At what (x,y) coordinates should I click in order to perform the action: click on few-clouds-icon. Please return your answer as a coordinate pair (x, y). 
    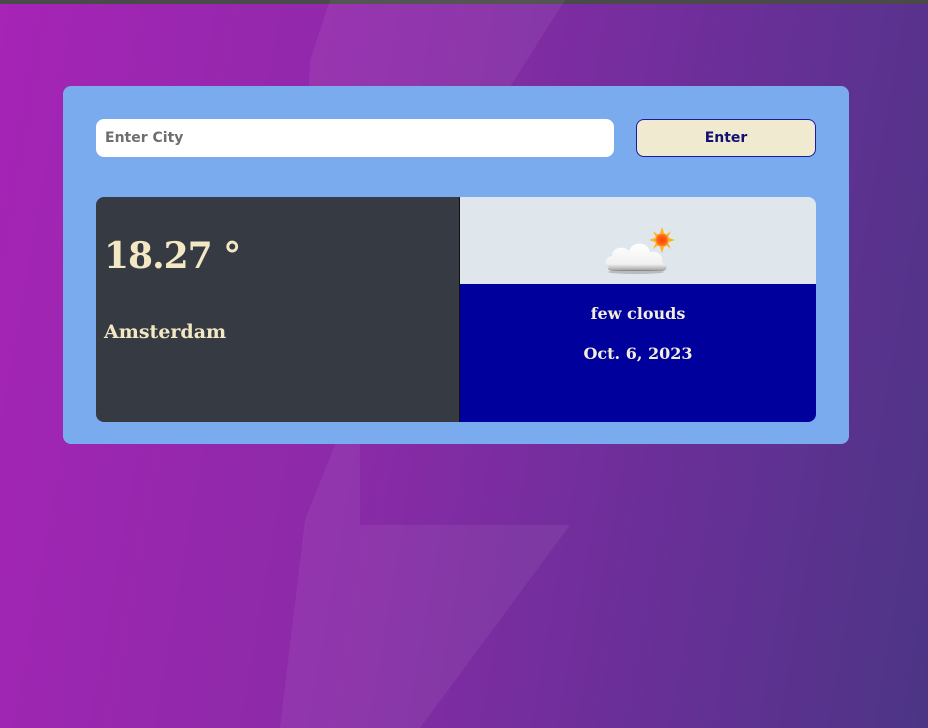
    Looking at the image, I should click on (640, 250).